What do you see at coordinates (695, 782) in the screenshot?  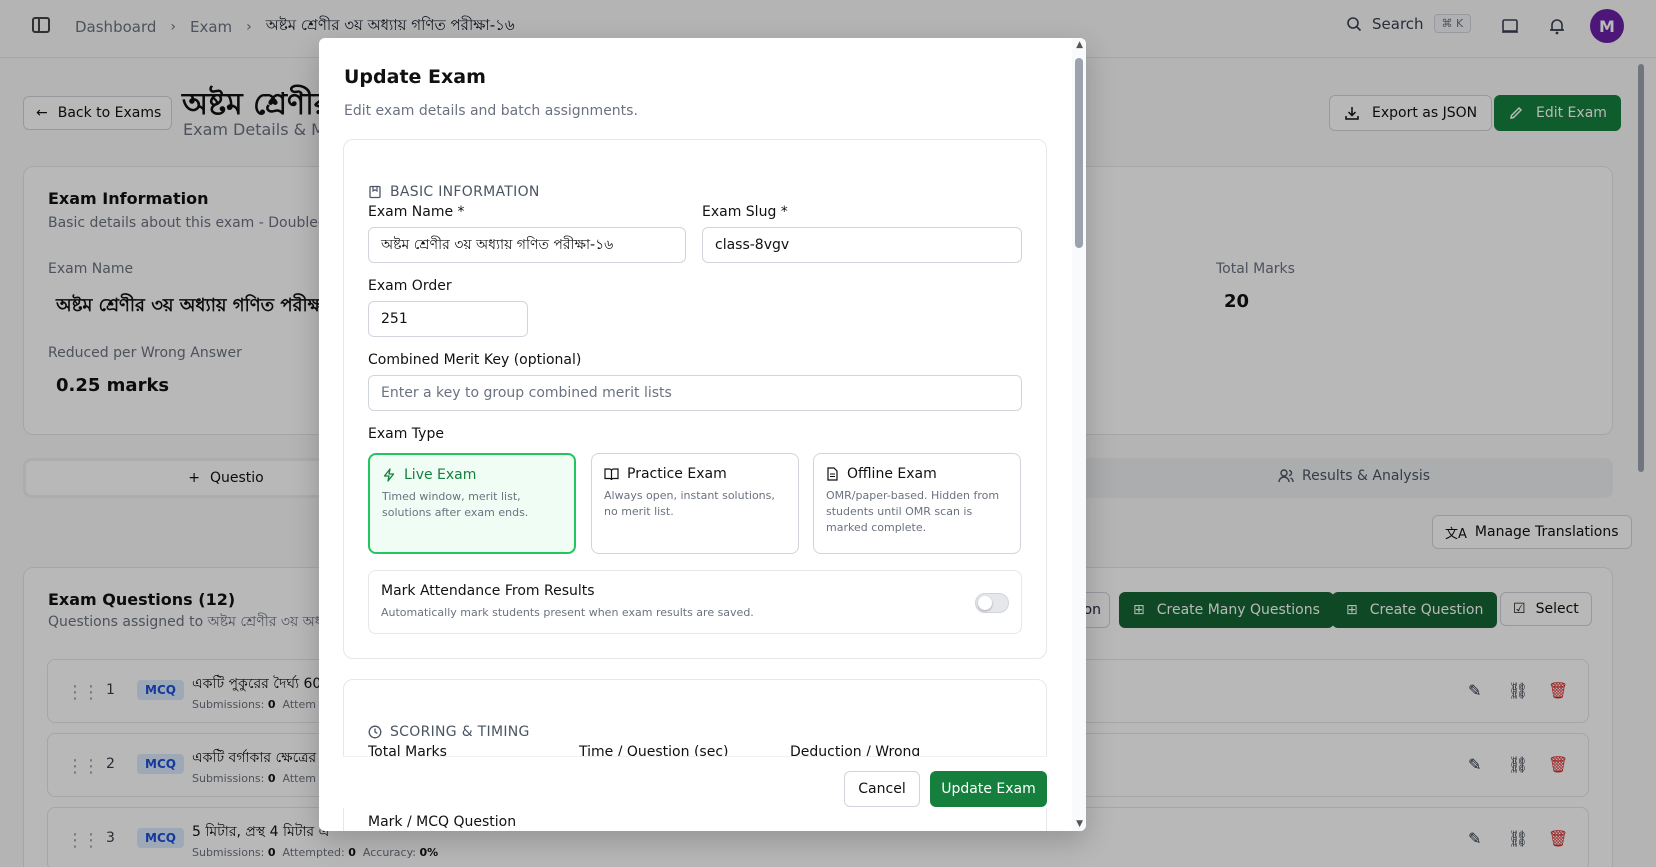 I see `modal-footer: Cancel Update Exam` at bounding box center [695, 782].